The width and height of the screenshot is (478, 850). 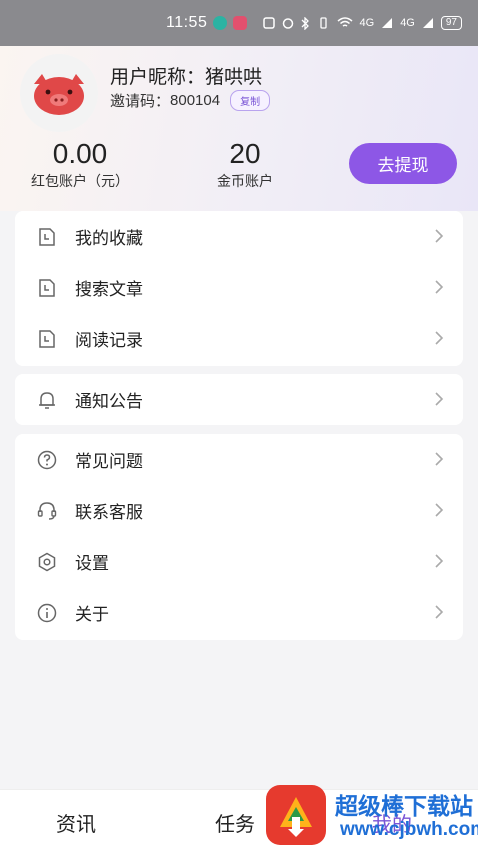 What do you see at coordinates (239, 612) in the screenshot?
I see `menu-item-about: 关于` at bounding box center [239, 612].